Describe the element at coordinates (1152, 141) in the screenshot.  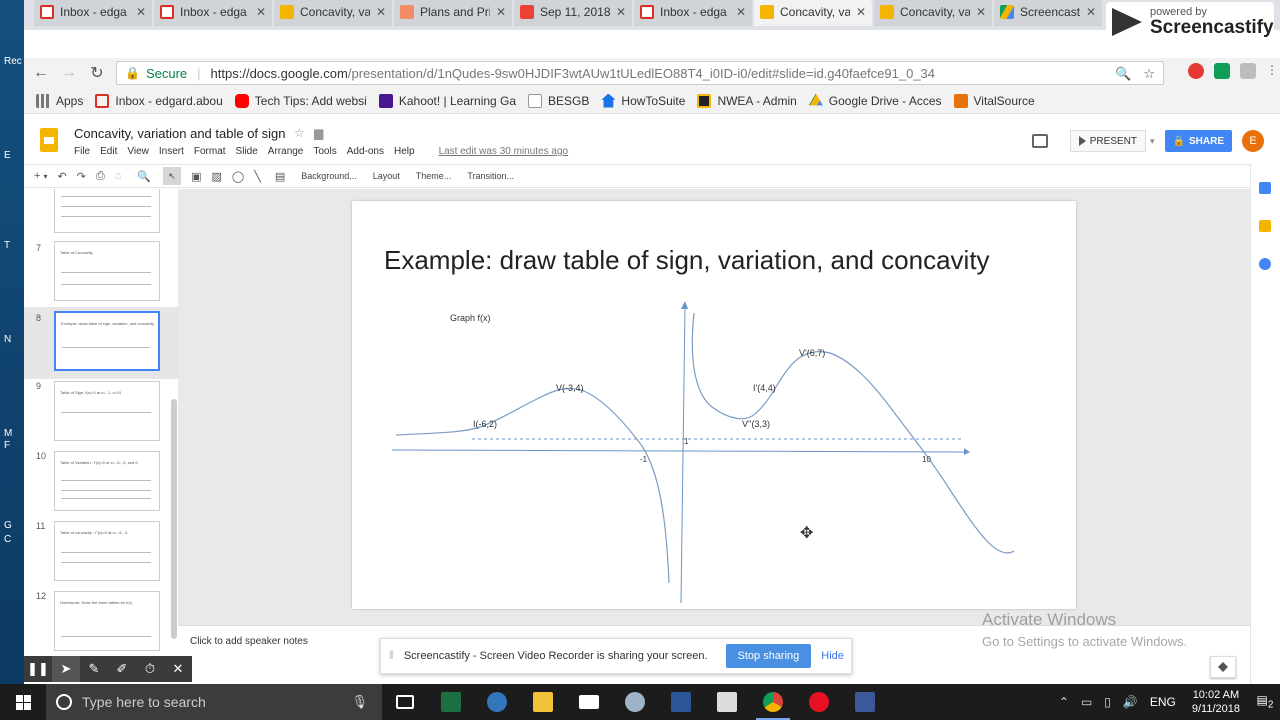
I see `chevron-down-icon: ▾` at that location.